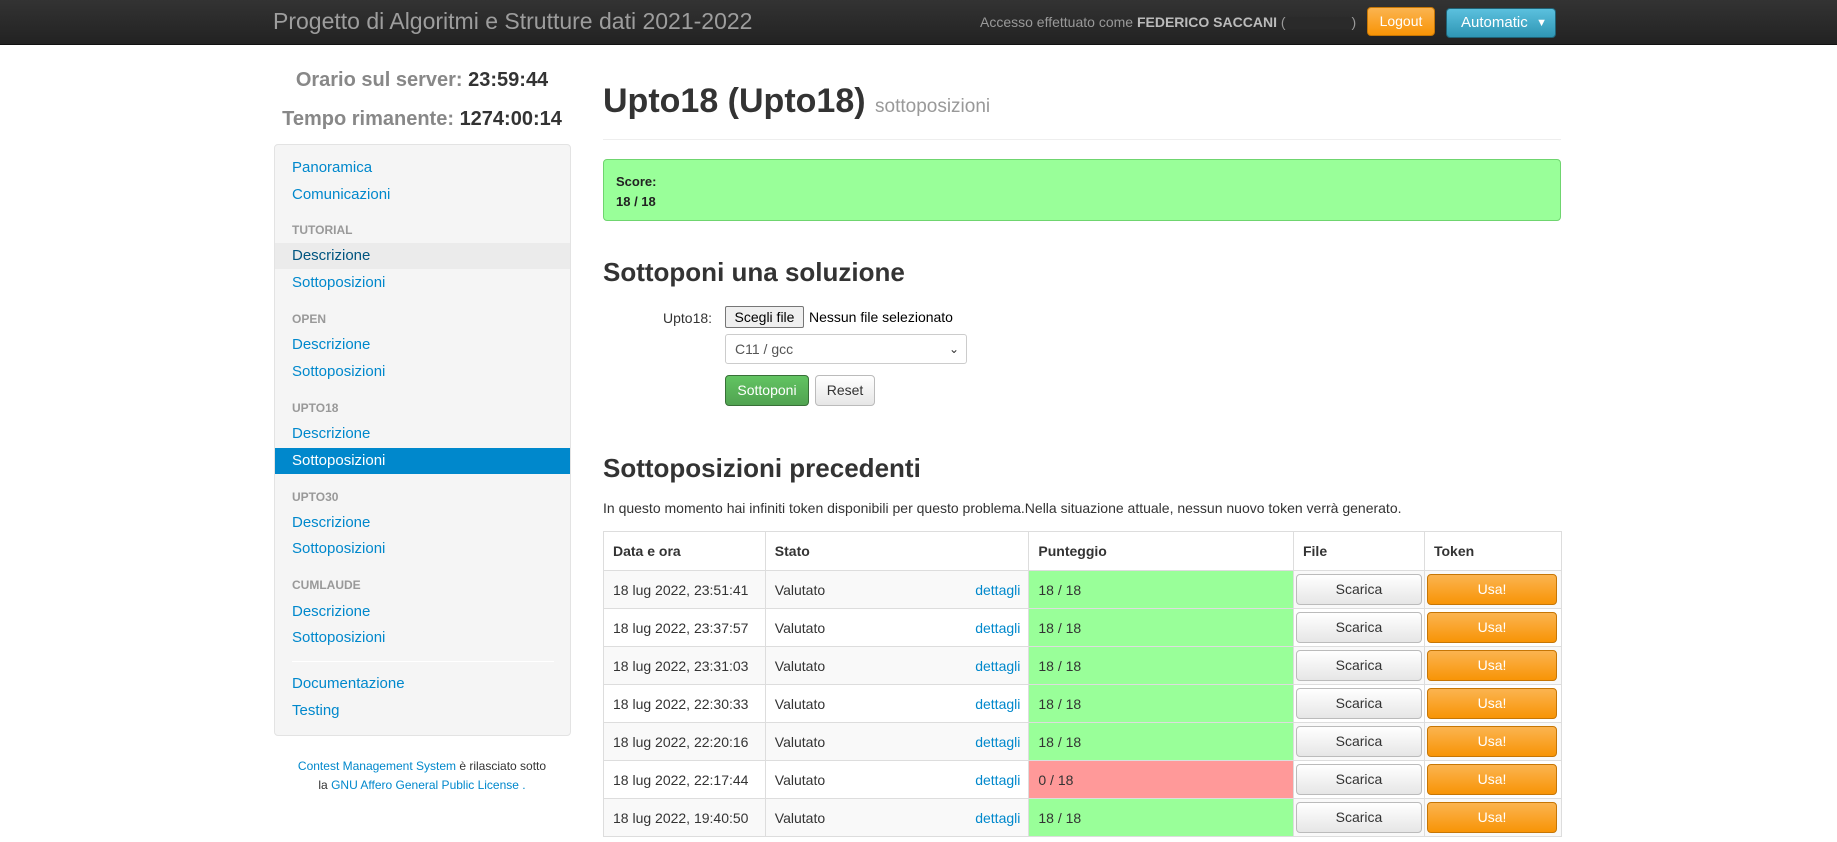 The width and height of the screenshot is (1837, 842). What do you see at coordinates (422, 345) in the screenshot?
I see `sidebar-item-open-description: Descrizione` at bounding box center [422, 345].